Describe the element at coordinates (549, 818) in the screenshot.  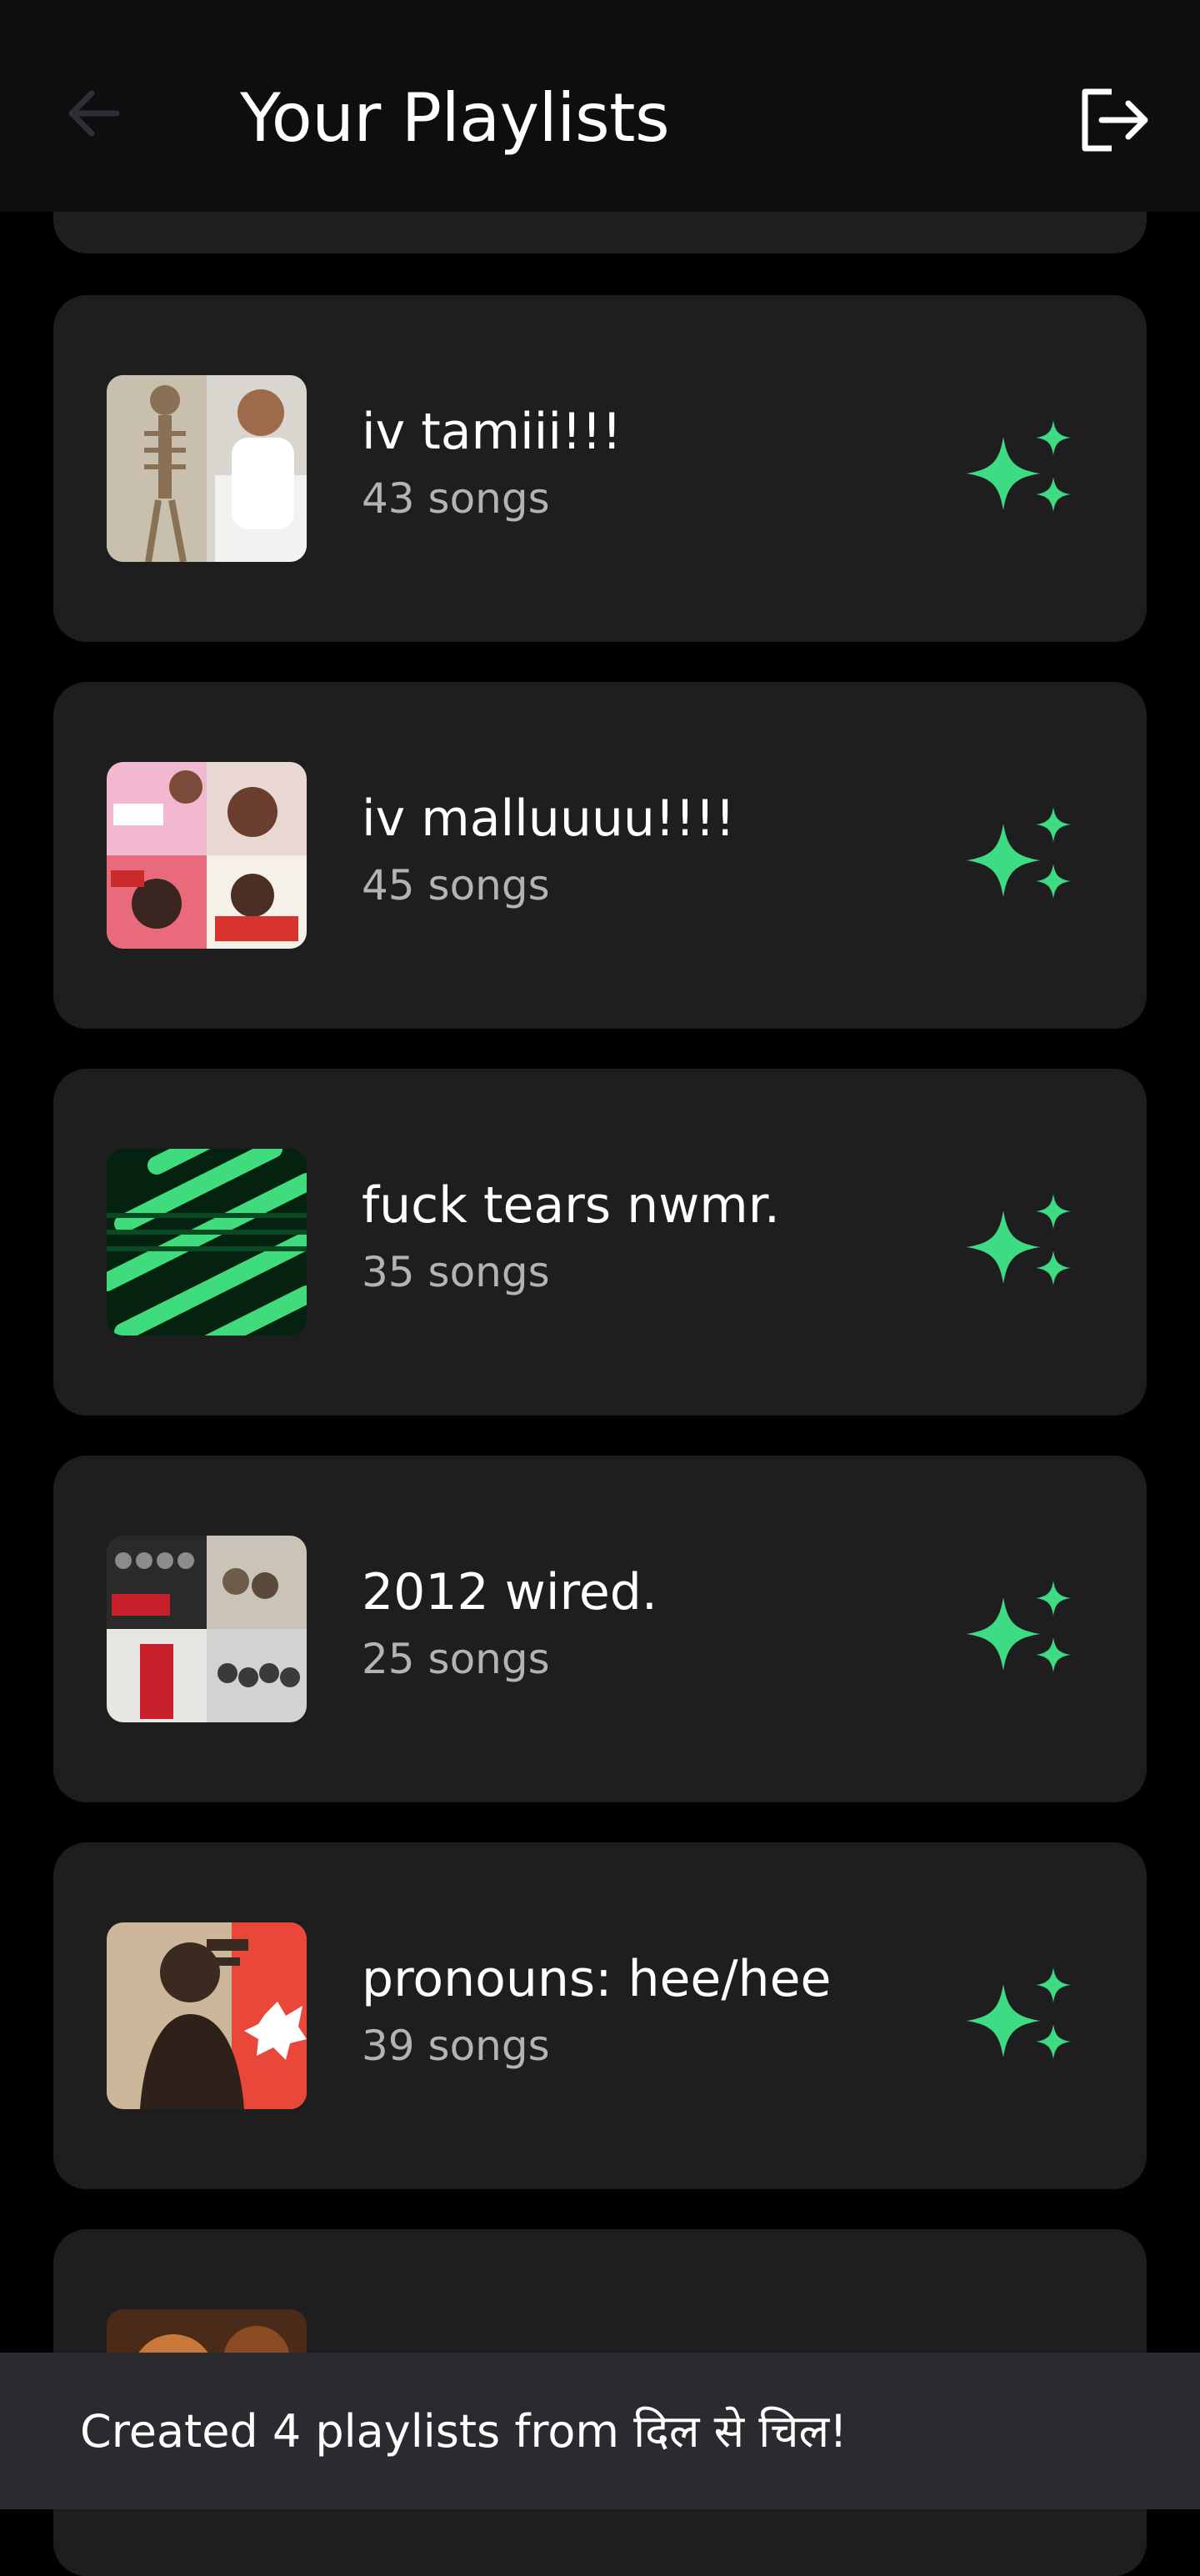
I see `playlist-title: iv malluuuu!!!!` at that location.